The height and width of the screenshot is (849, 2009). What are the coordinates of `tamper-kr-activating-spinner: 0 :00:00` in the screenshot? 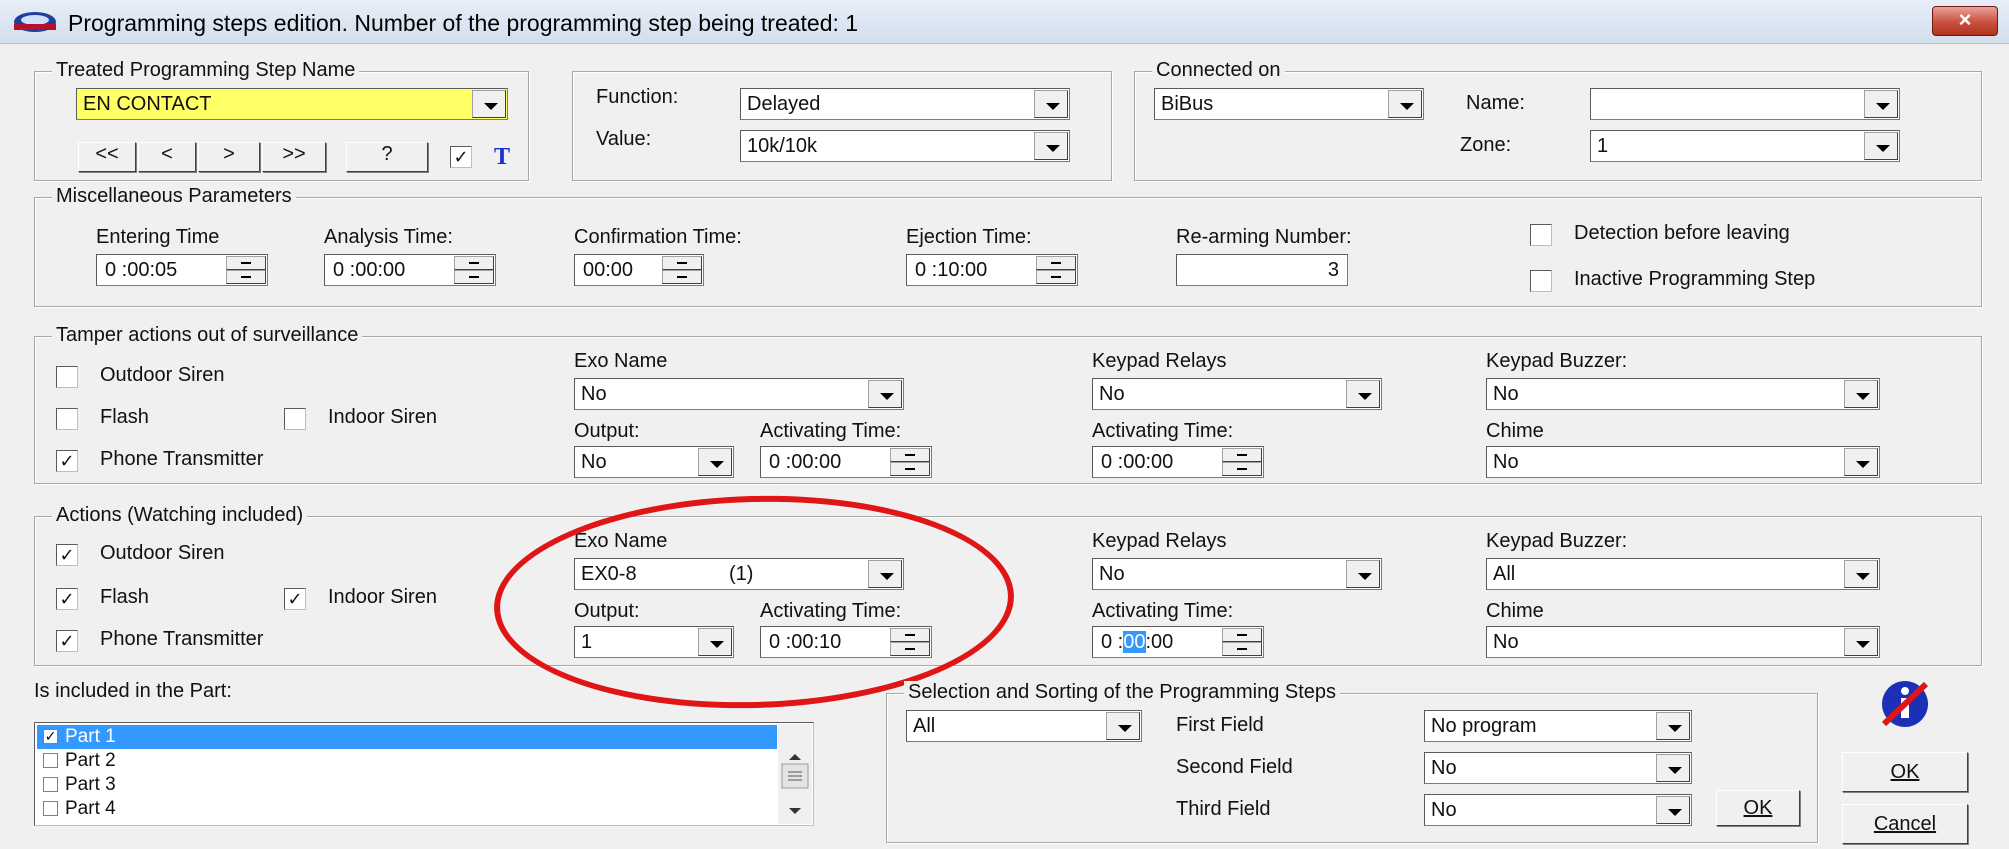 It's located at (1178, 462).